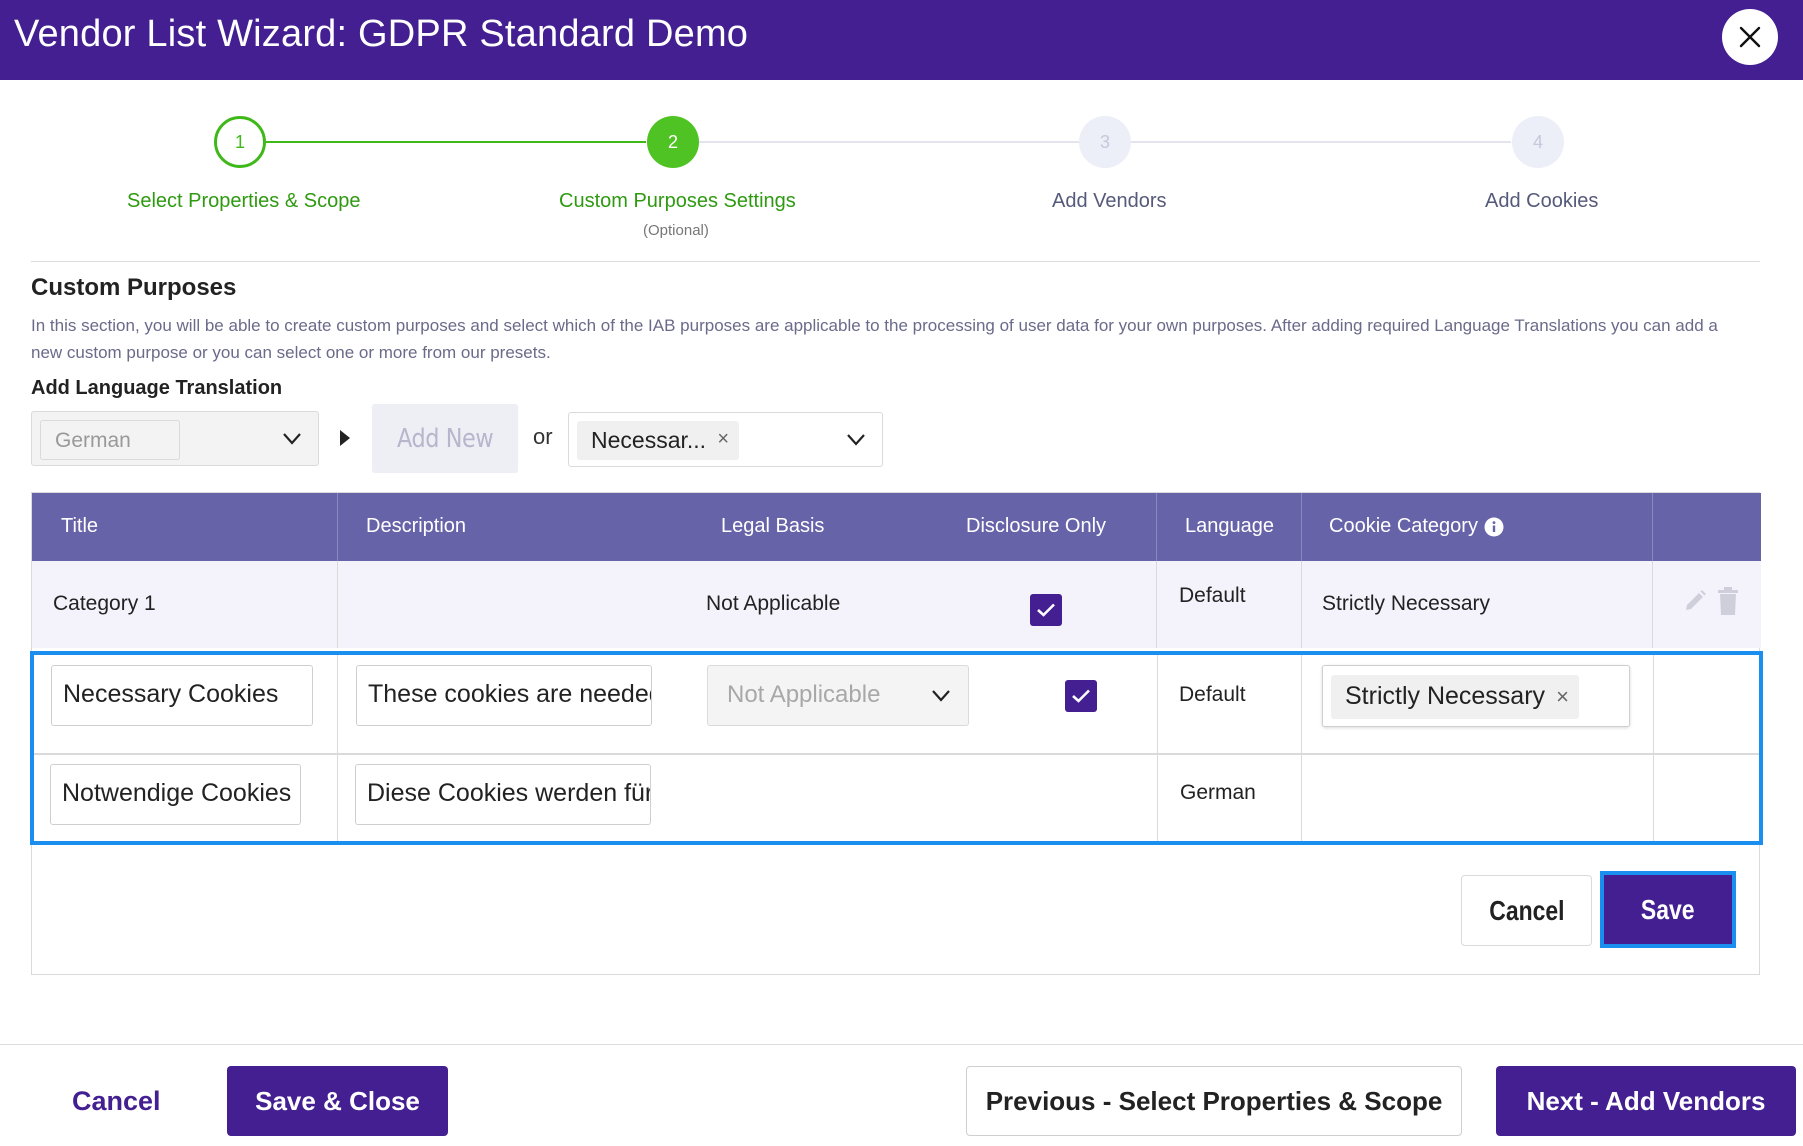  I want to click on footer-cancel-link: Cancel, so click(116, 1101).